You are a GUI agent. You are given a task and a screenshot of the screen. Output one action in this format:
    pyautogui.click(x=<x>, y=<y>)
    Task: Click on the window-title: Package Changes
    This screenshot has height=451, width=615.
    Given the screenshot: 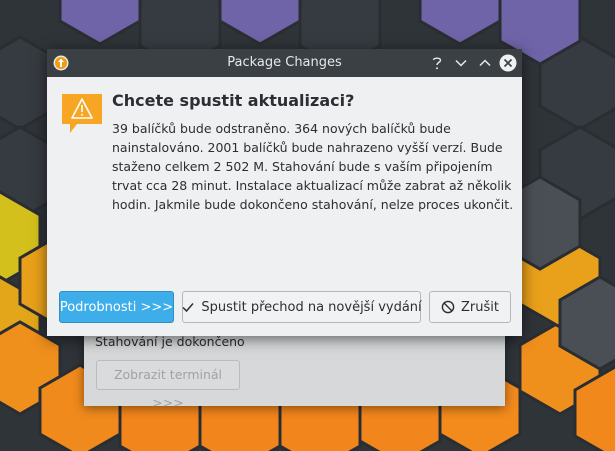 What is the action you would take?
    pyautogui.click(x=284, y=62)
    